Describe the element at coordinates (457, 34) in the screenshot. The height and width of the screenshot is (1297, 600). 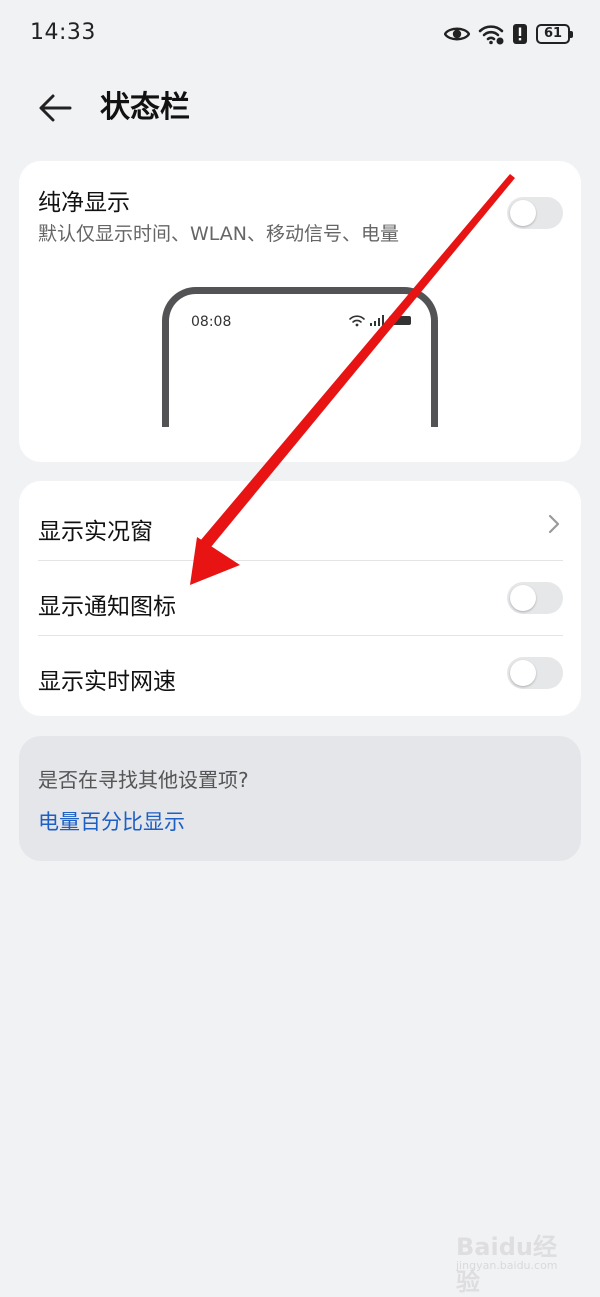
I see `eye-icon` at that location.